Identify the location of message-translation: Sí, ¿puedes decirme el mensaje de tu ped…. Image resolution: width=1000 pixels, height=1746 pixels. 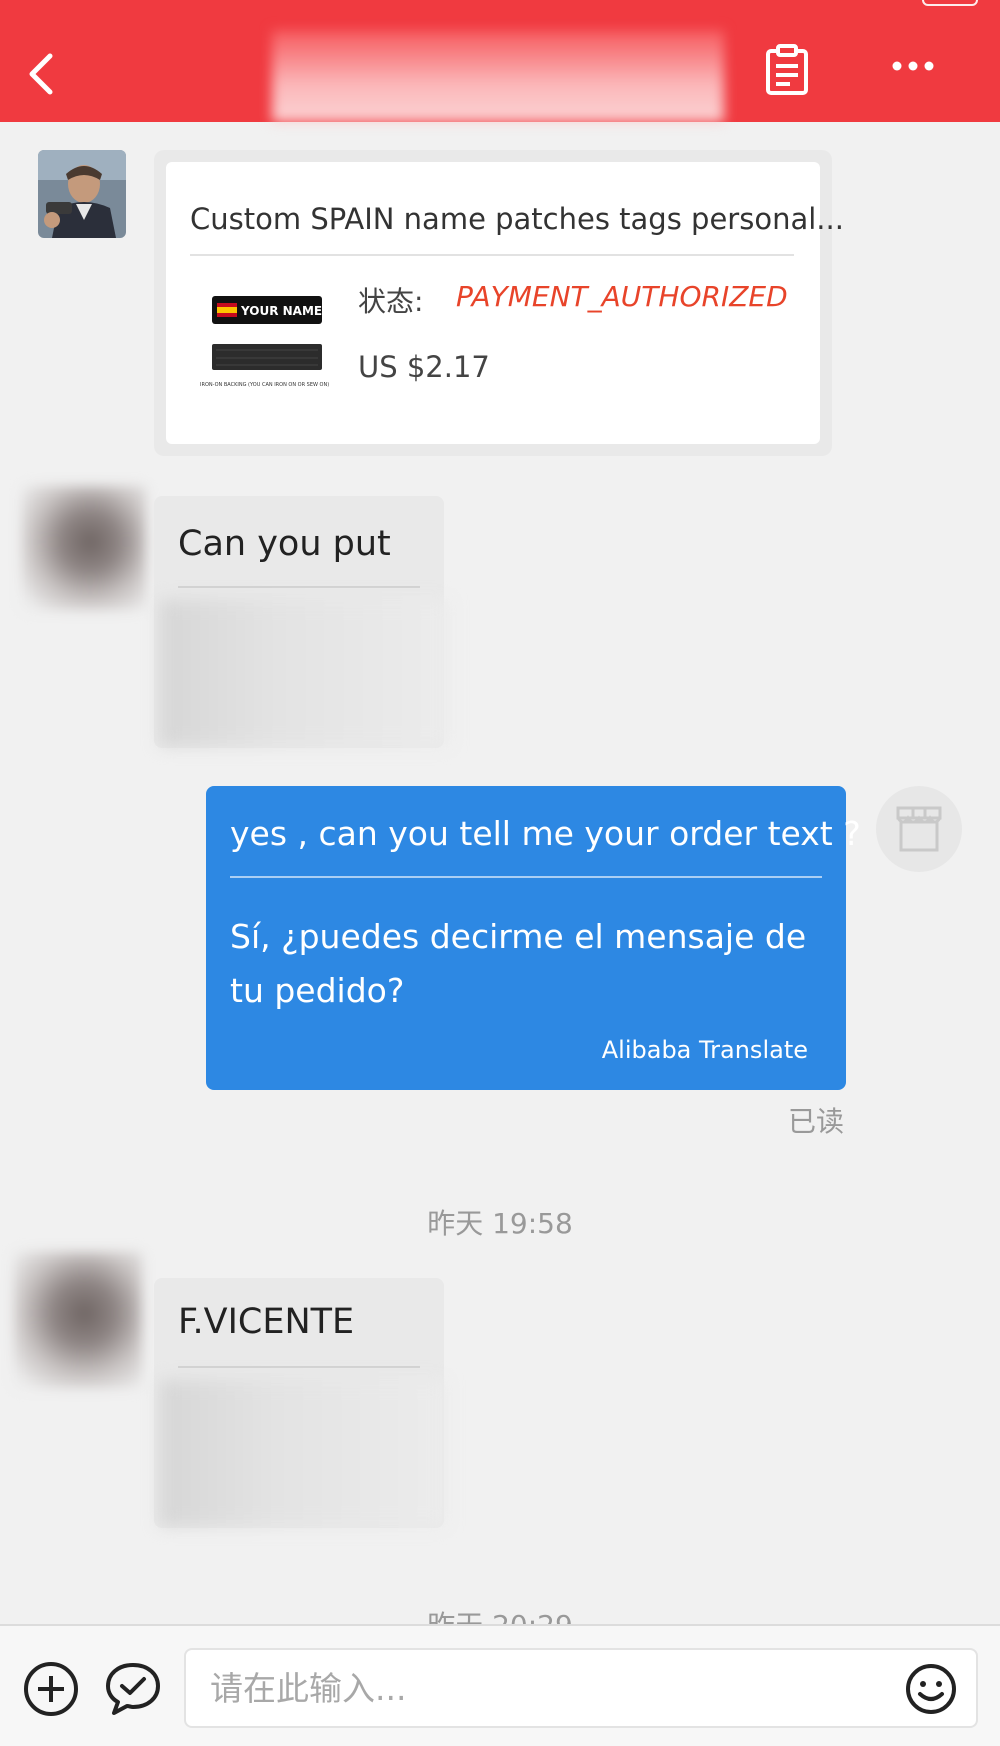
(518, 963).